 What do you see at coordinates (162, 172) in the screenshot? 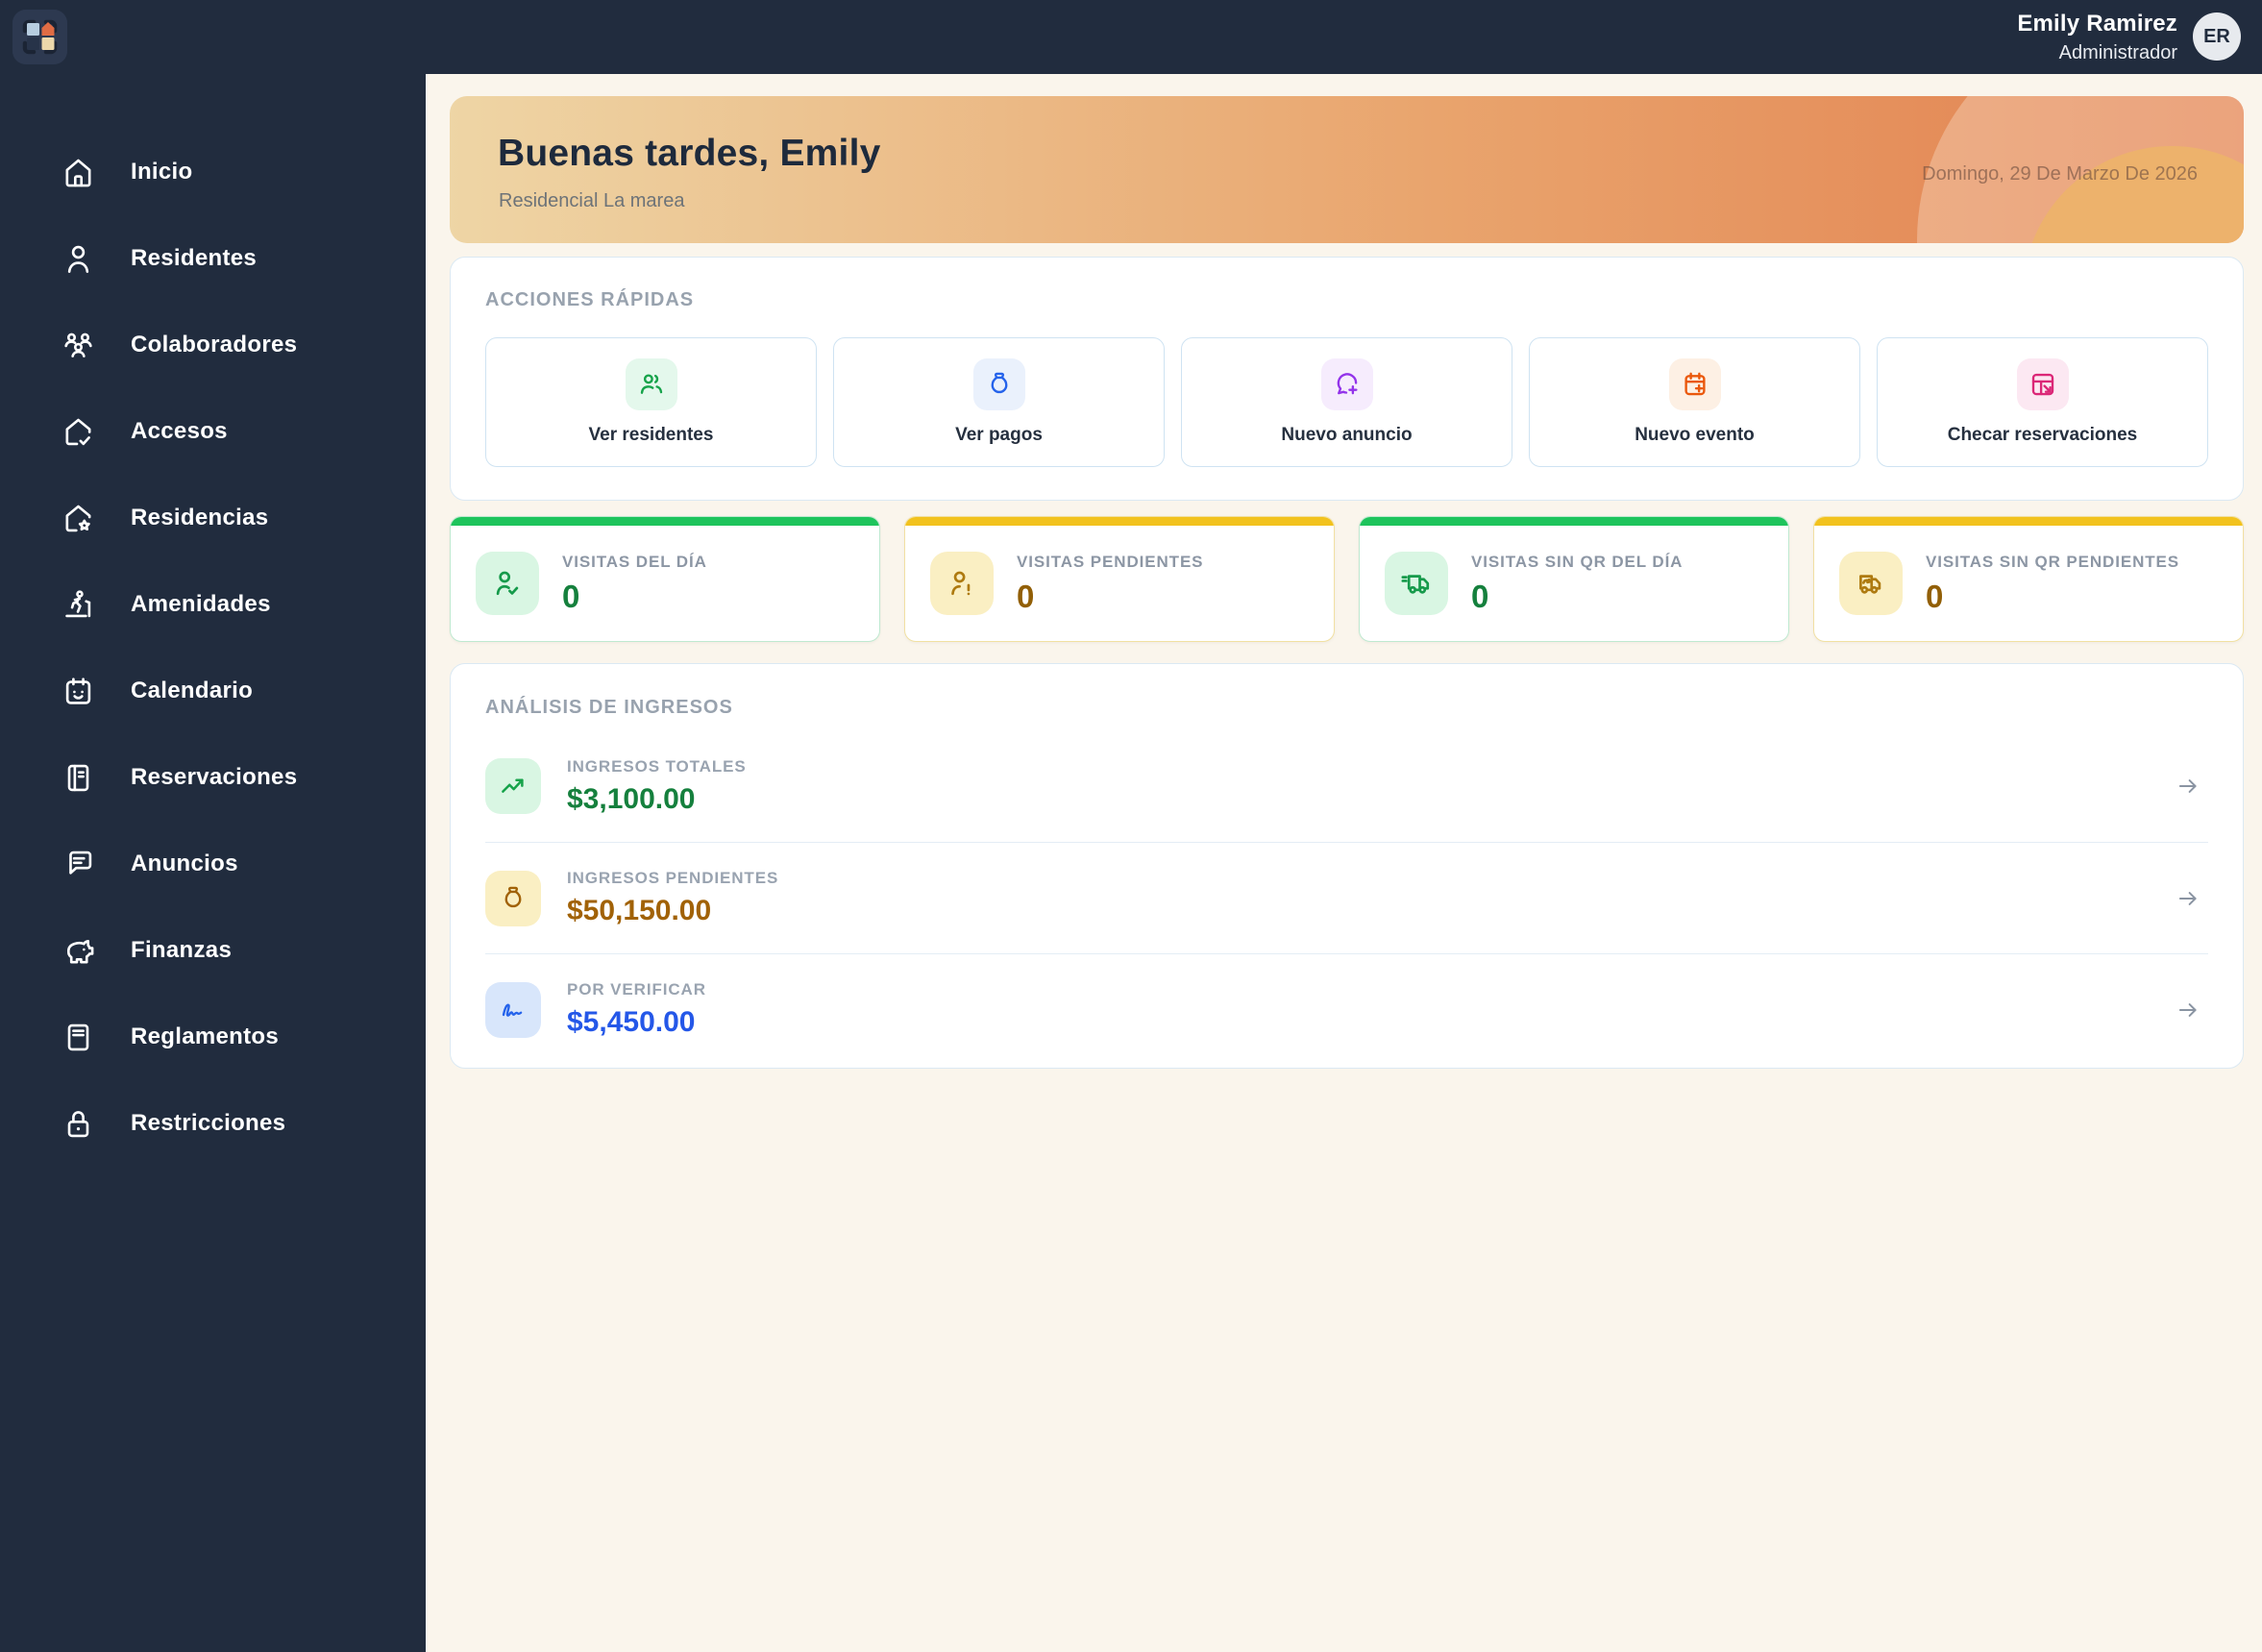
I see `sidebar-item-label: Inicio` at bounding box center [162, 172].